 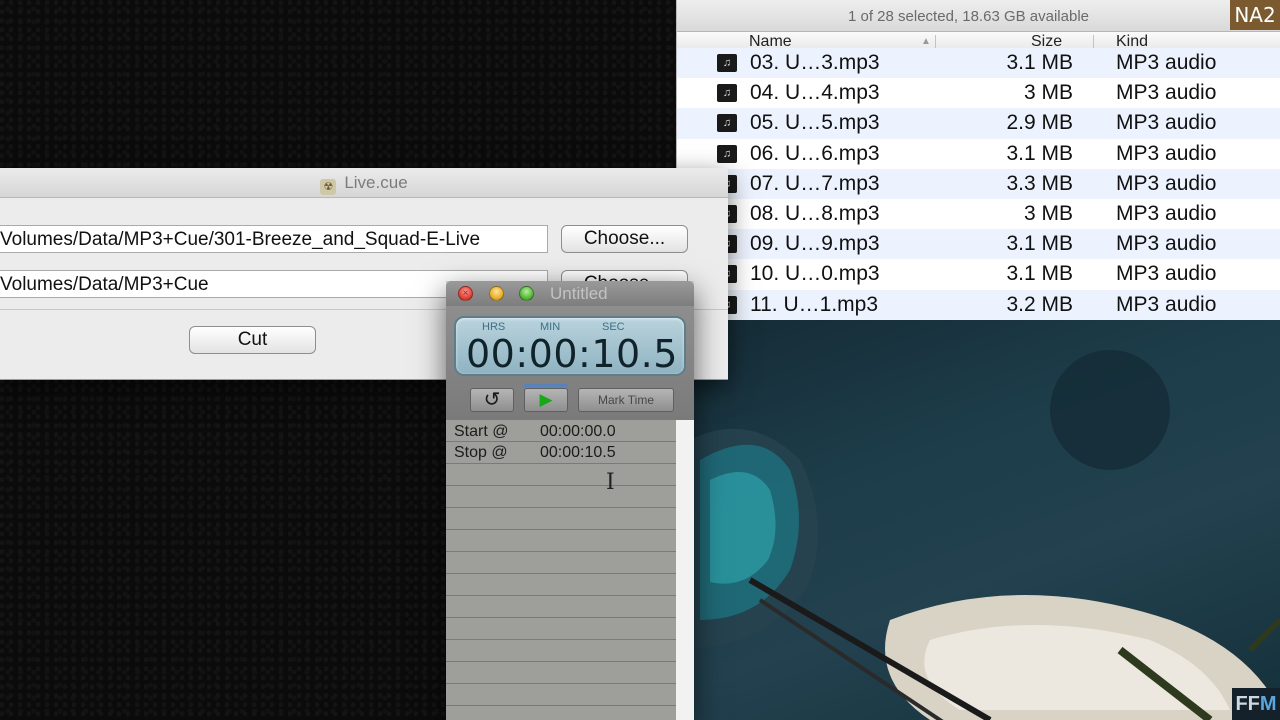 I want to click on file-row: ♫ 05. U…5.mp3 2.9 MB MP3 audio, so click(x=978, y=123).